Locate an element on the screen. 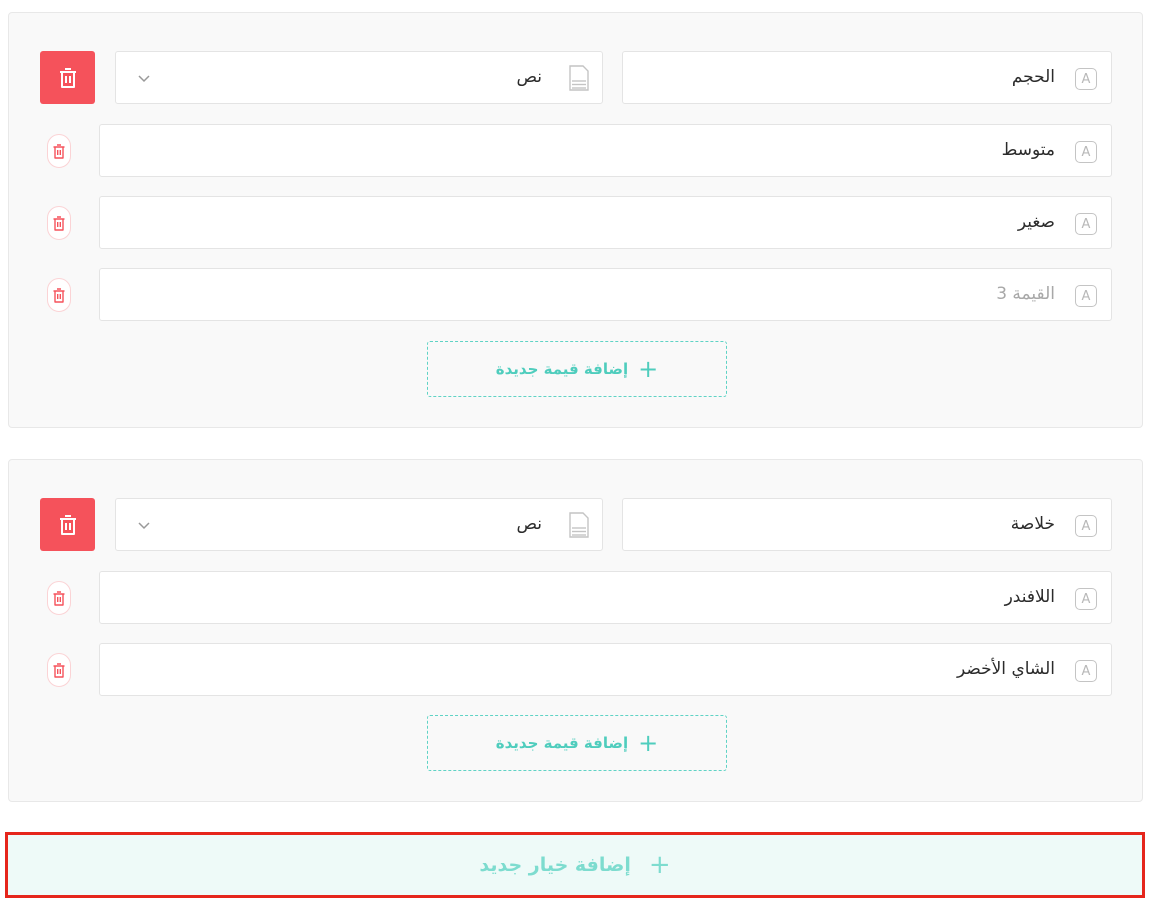 Image resolution: width=1166 pixels, height=906 pixels. option-value-text: الشاي الأخضر is located at coordinates (1005, 669).